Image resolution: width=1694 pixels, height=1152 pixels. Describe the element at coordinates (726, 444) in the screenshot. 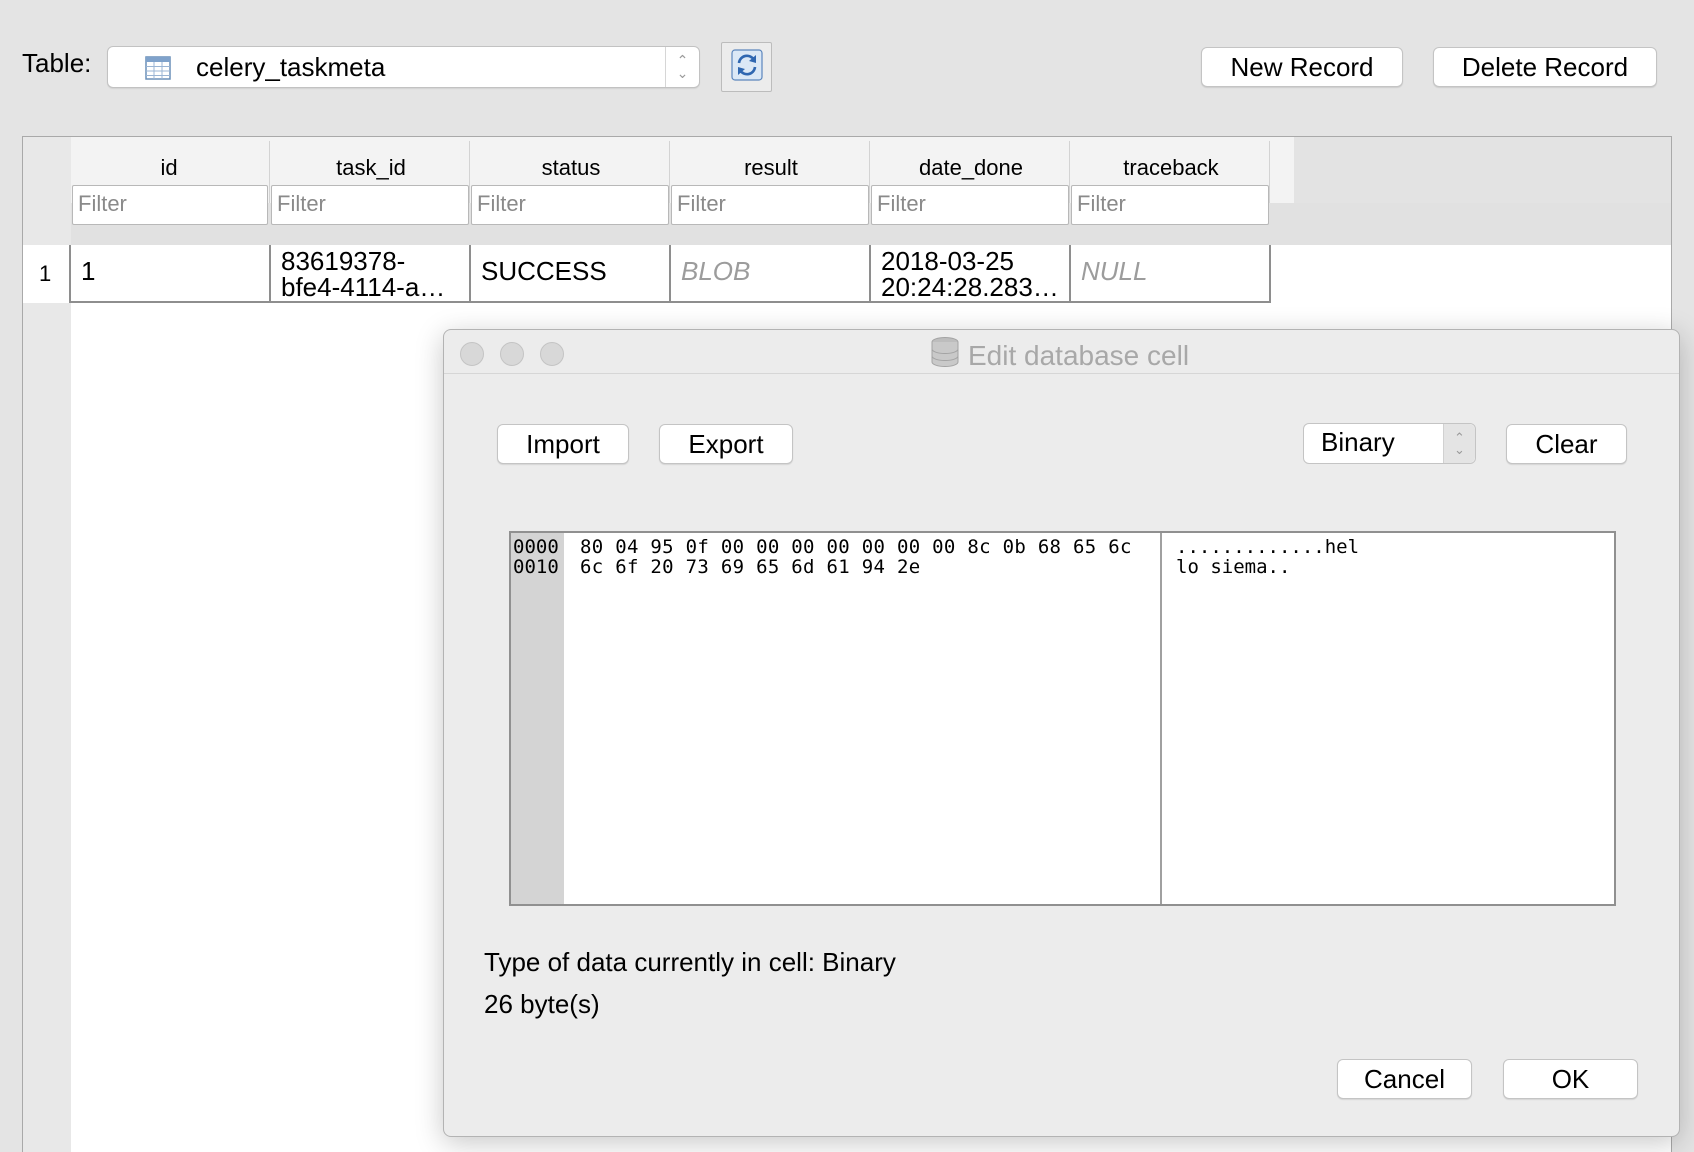

I see `export-button: Export` at that location.